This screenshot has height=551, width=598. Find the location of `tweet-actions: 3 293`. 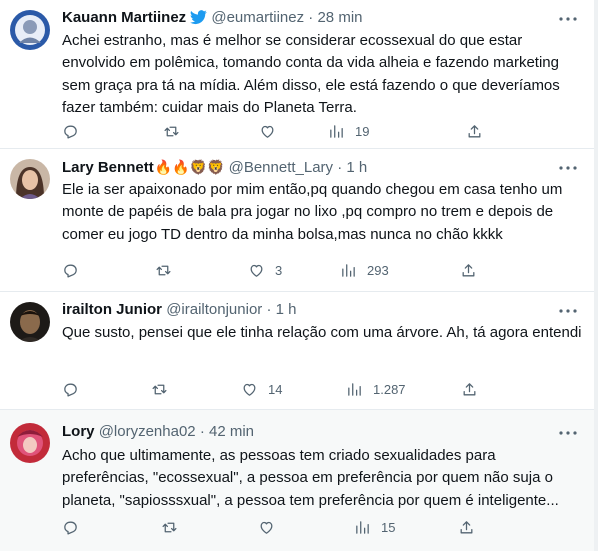

tweet-actions: 3 293 is located at coordinates (277, 270).